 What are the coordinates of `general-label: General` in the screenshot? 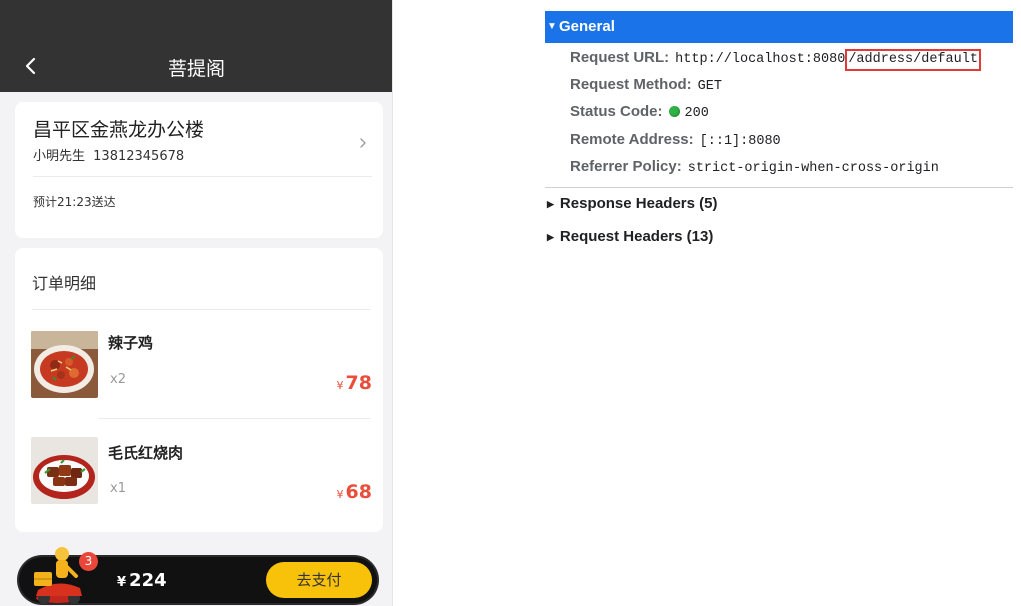 It's located at (587, 26).